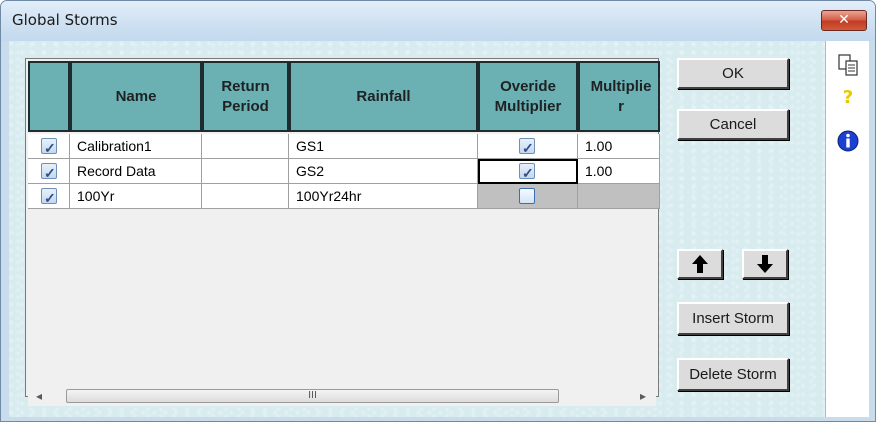 This screenshot has height=422, width=876. I want to click on column-header-multiplier-label: Multiplie r, so click(621, 96).